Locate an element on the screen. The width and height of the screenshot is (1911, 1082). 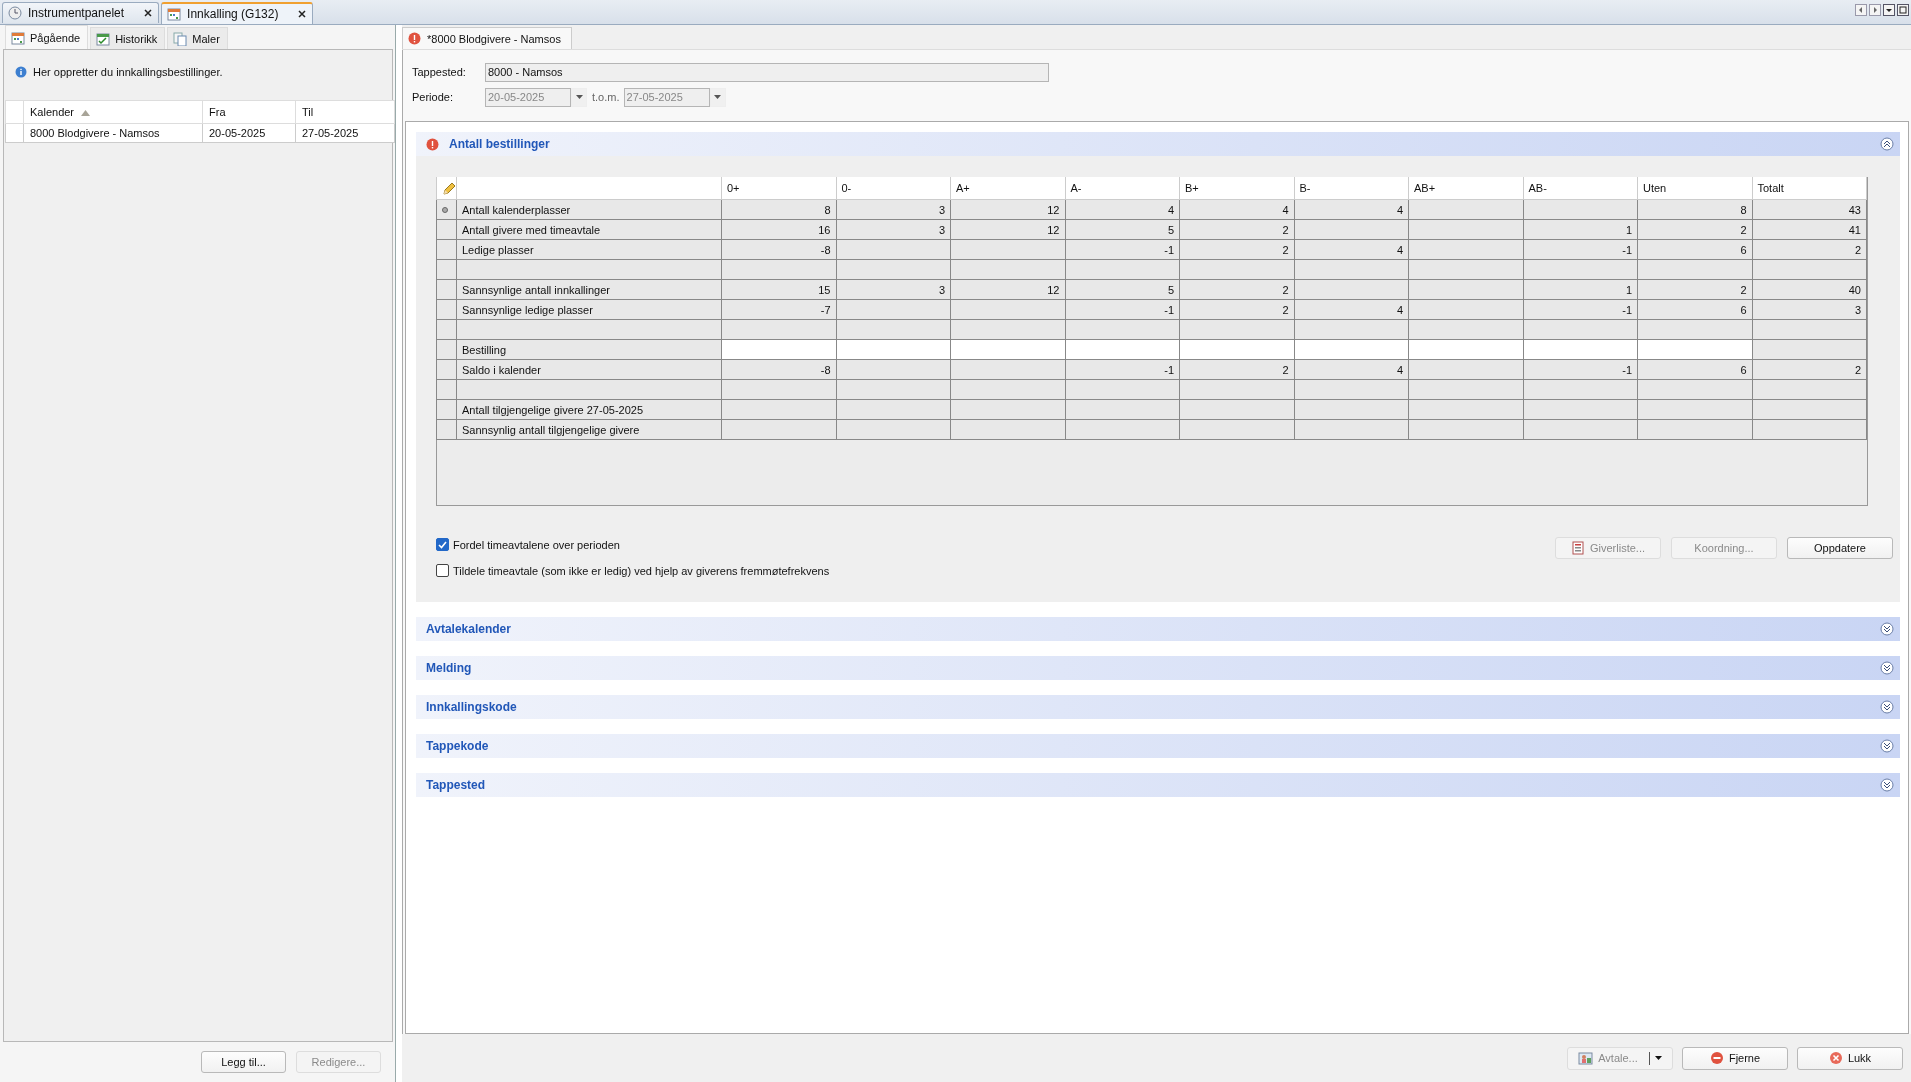
scroll-right-icon is located at coordinates (1875, 10).